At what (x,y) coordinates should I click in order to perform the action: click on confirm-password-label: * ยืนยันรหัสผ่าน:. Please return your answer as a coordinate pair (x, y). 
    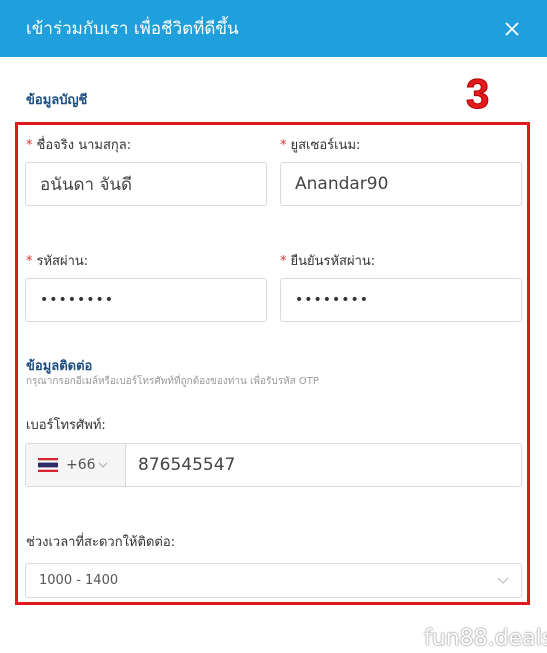
    Looking at the image, I should click on (327, 260).